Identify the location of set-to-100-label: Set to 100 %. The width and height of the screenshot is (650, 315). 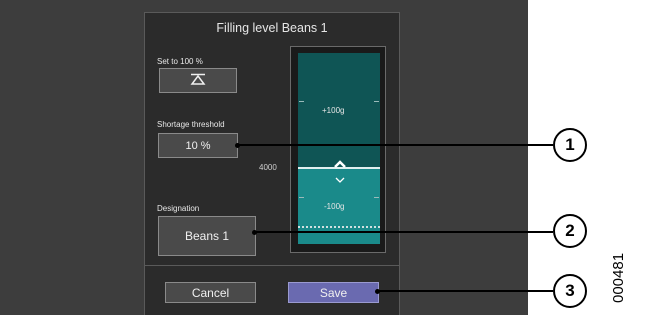
(180, 61).